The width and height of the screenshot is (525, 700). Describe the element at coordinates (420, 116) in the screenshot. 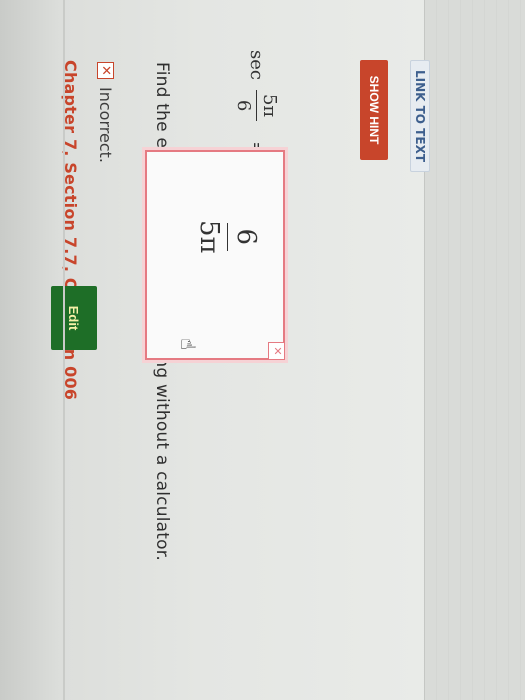

I see `link-to-text-button: LINK TO TEXT` at that location.